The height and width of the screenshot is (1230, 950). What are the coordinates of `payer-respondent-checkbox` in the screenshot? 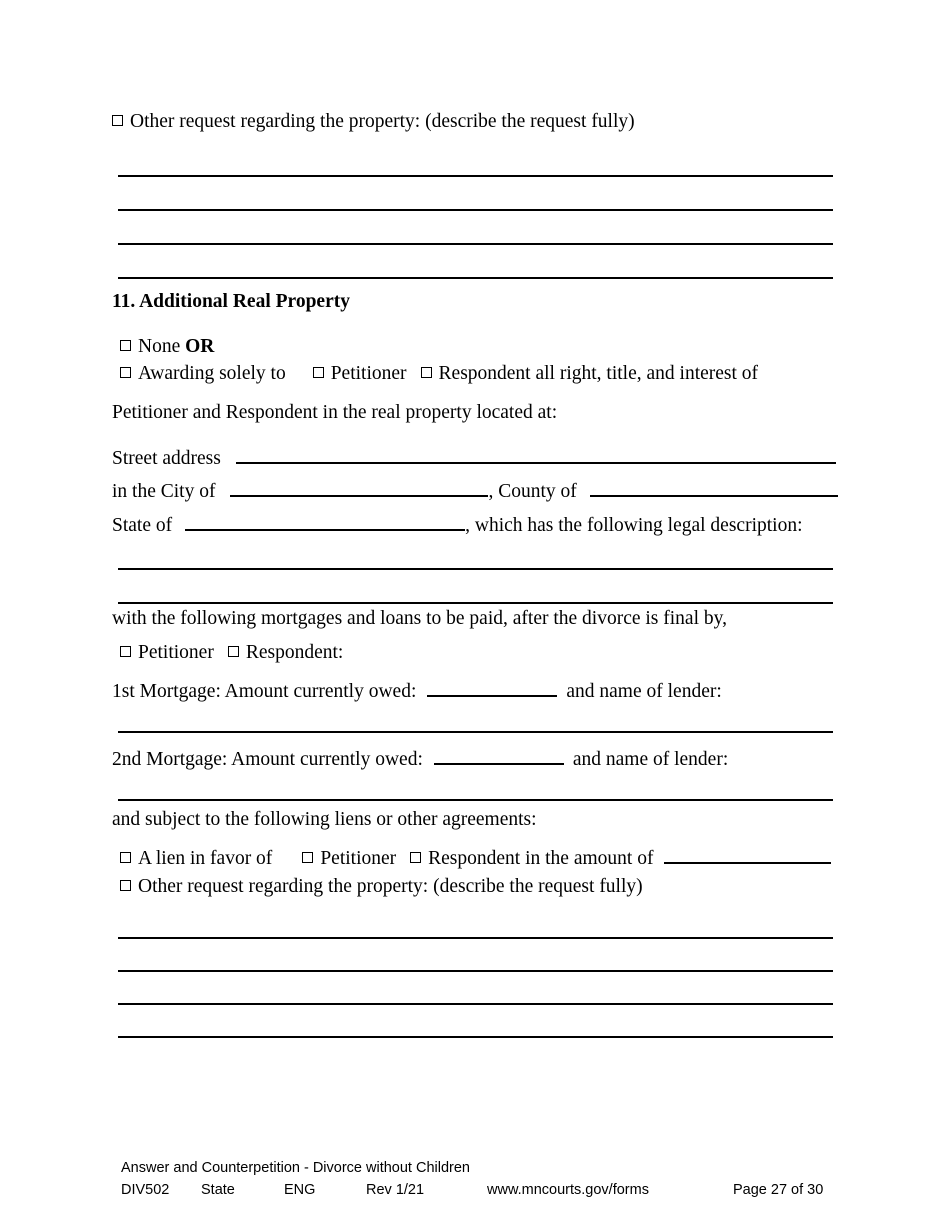 It's located at (233, 651).